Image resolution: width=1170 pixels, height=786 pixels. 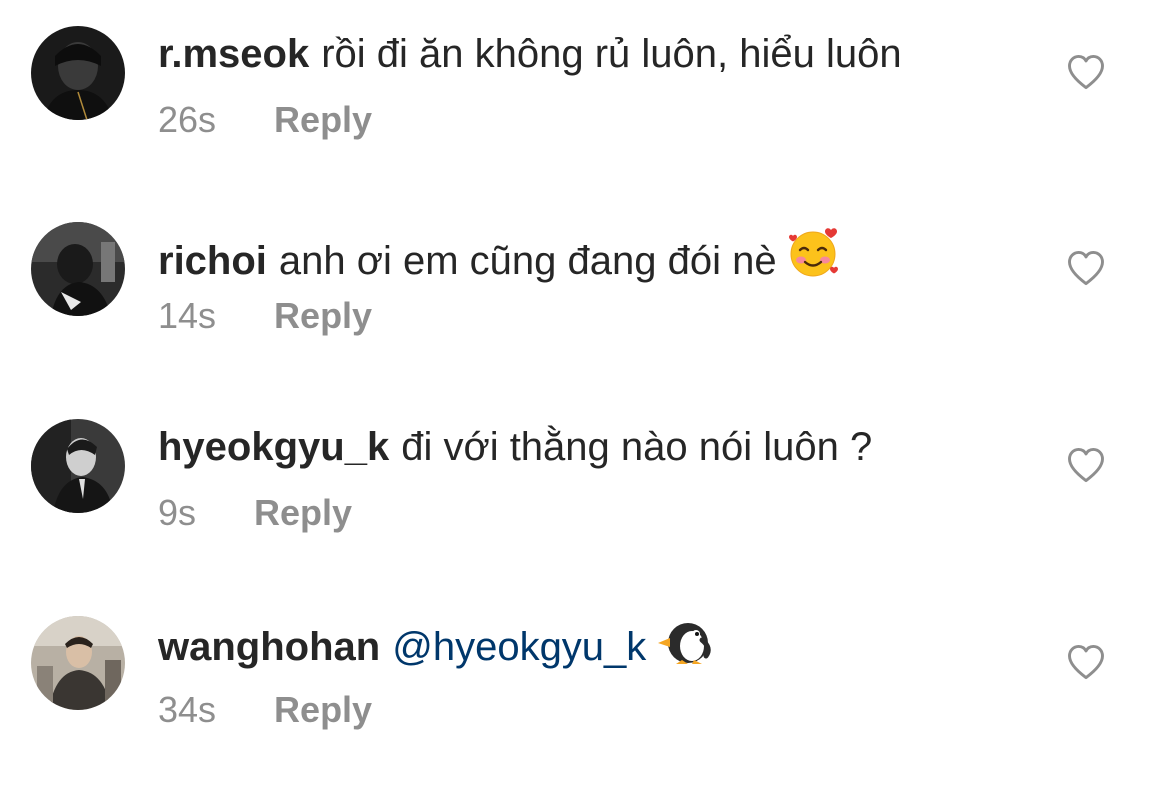 I want to click on comment-timestamp: 9s, so click(x=177, y=512).